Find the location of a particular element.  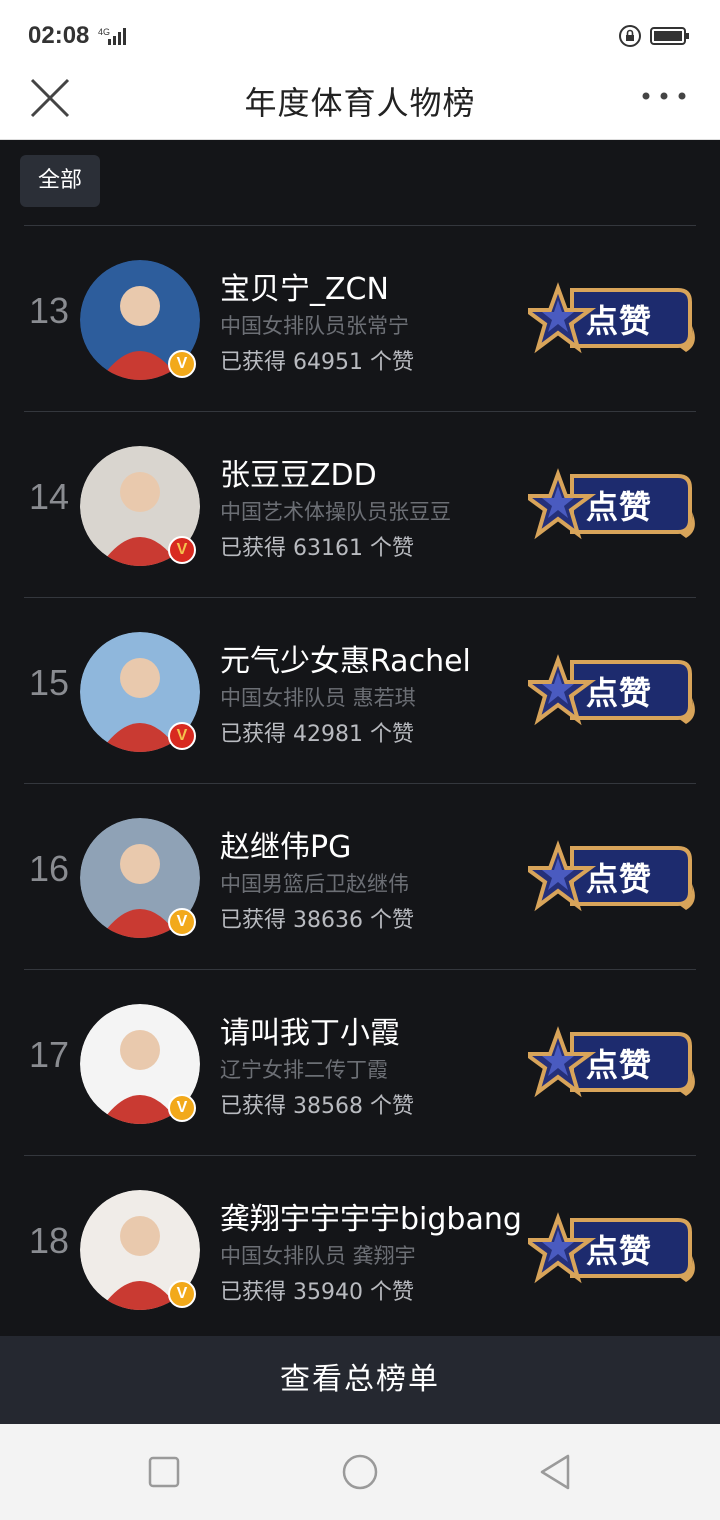

battery-icon is located at coordinates (669, 36).